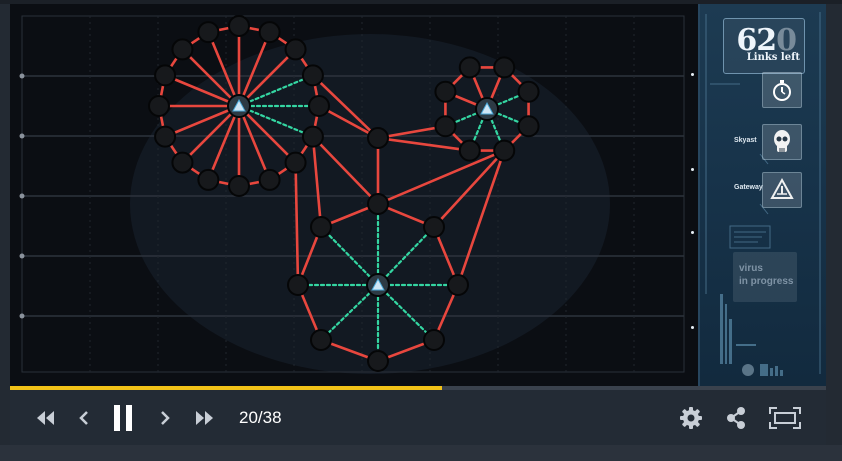 The image size is (842, 461). What do you see at coordinates (766, 281) in the screenshot?
I see `virus-status-line2: in progress` at bounding box center [766, 281].